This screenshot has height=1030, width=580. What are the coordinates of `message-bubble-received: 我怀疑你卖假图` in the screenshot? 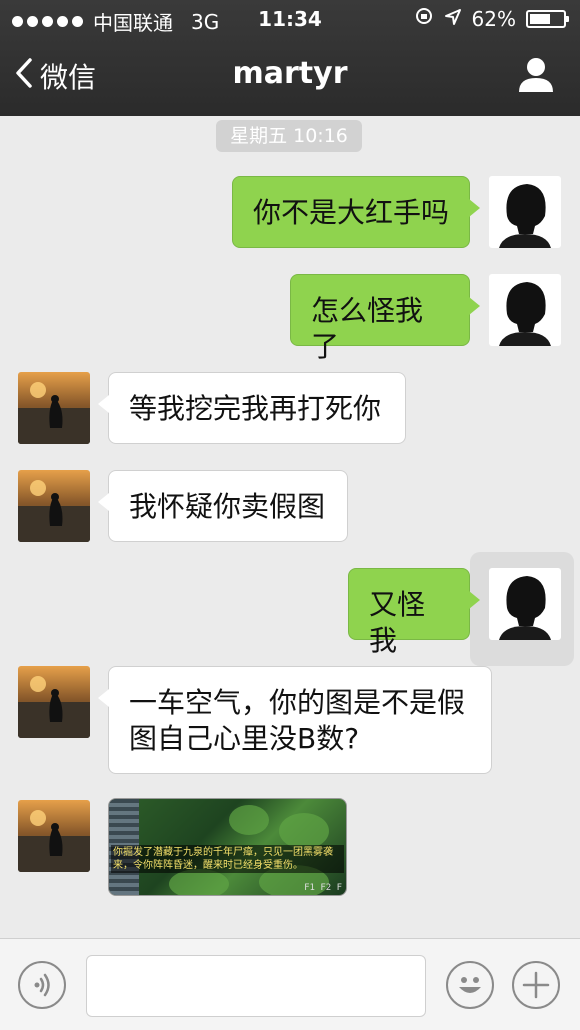 It's located at (223, 506).